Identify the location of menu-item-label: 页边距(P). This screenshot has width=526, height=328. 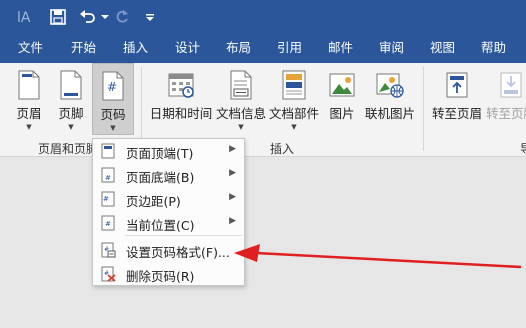
(153, 201).